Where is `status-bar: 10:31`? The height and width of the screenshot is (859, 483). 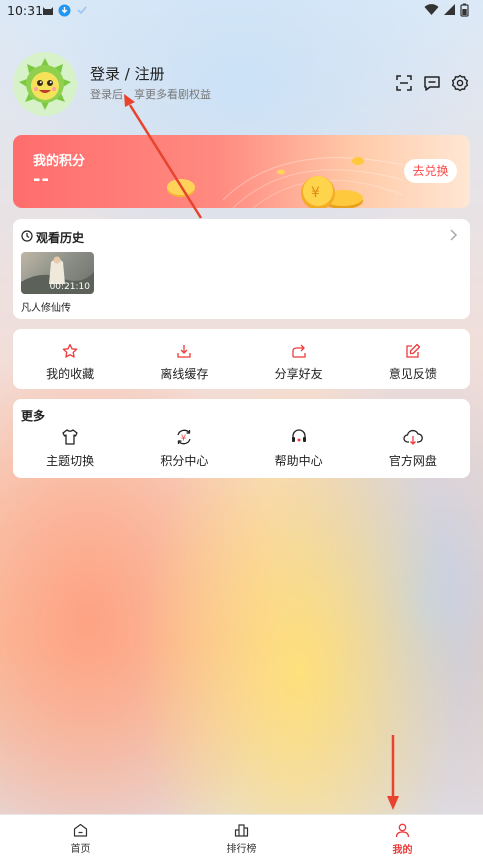
status-bar: 10:31 is located at coordinates (241, 11).